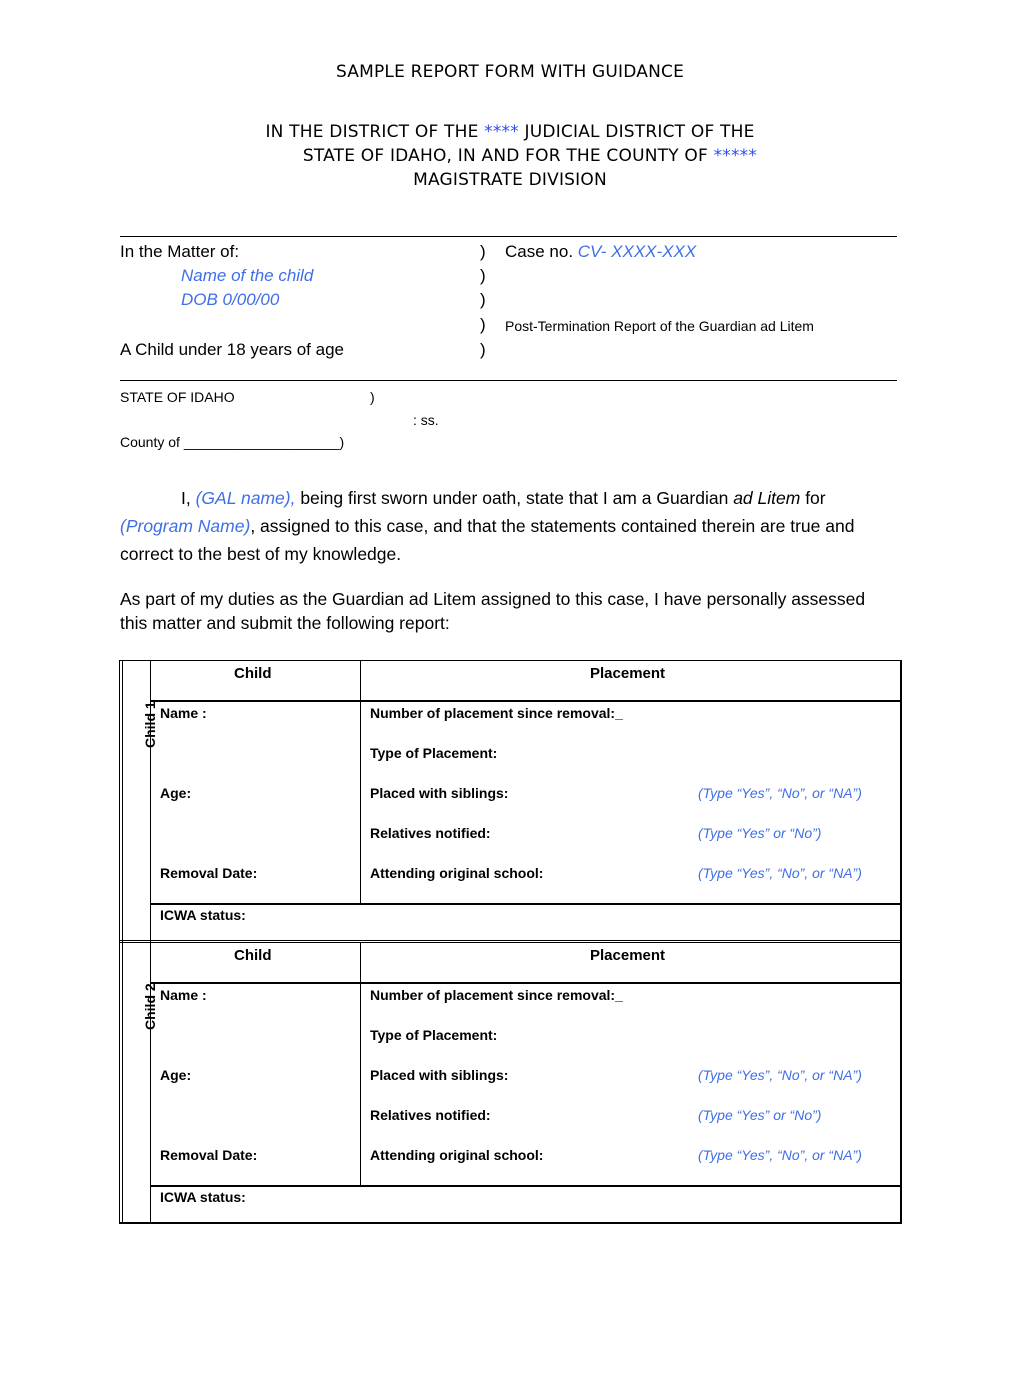 The width and height of the screenshot is (1020, 1391). Describe the element at coordinates (188, 498) in the screenshot. I see `oath-prefix: I,` at that location.